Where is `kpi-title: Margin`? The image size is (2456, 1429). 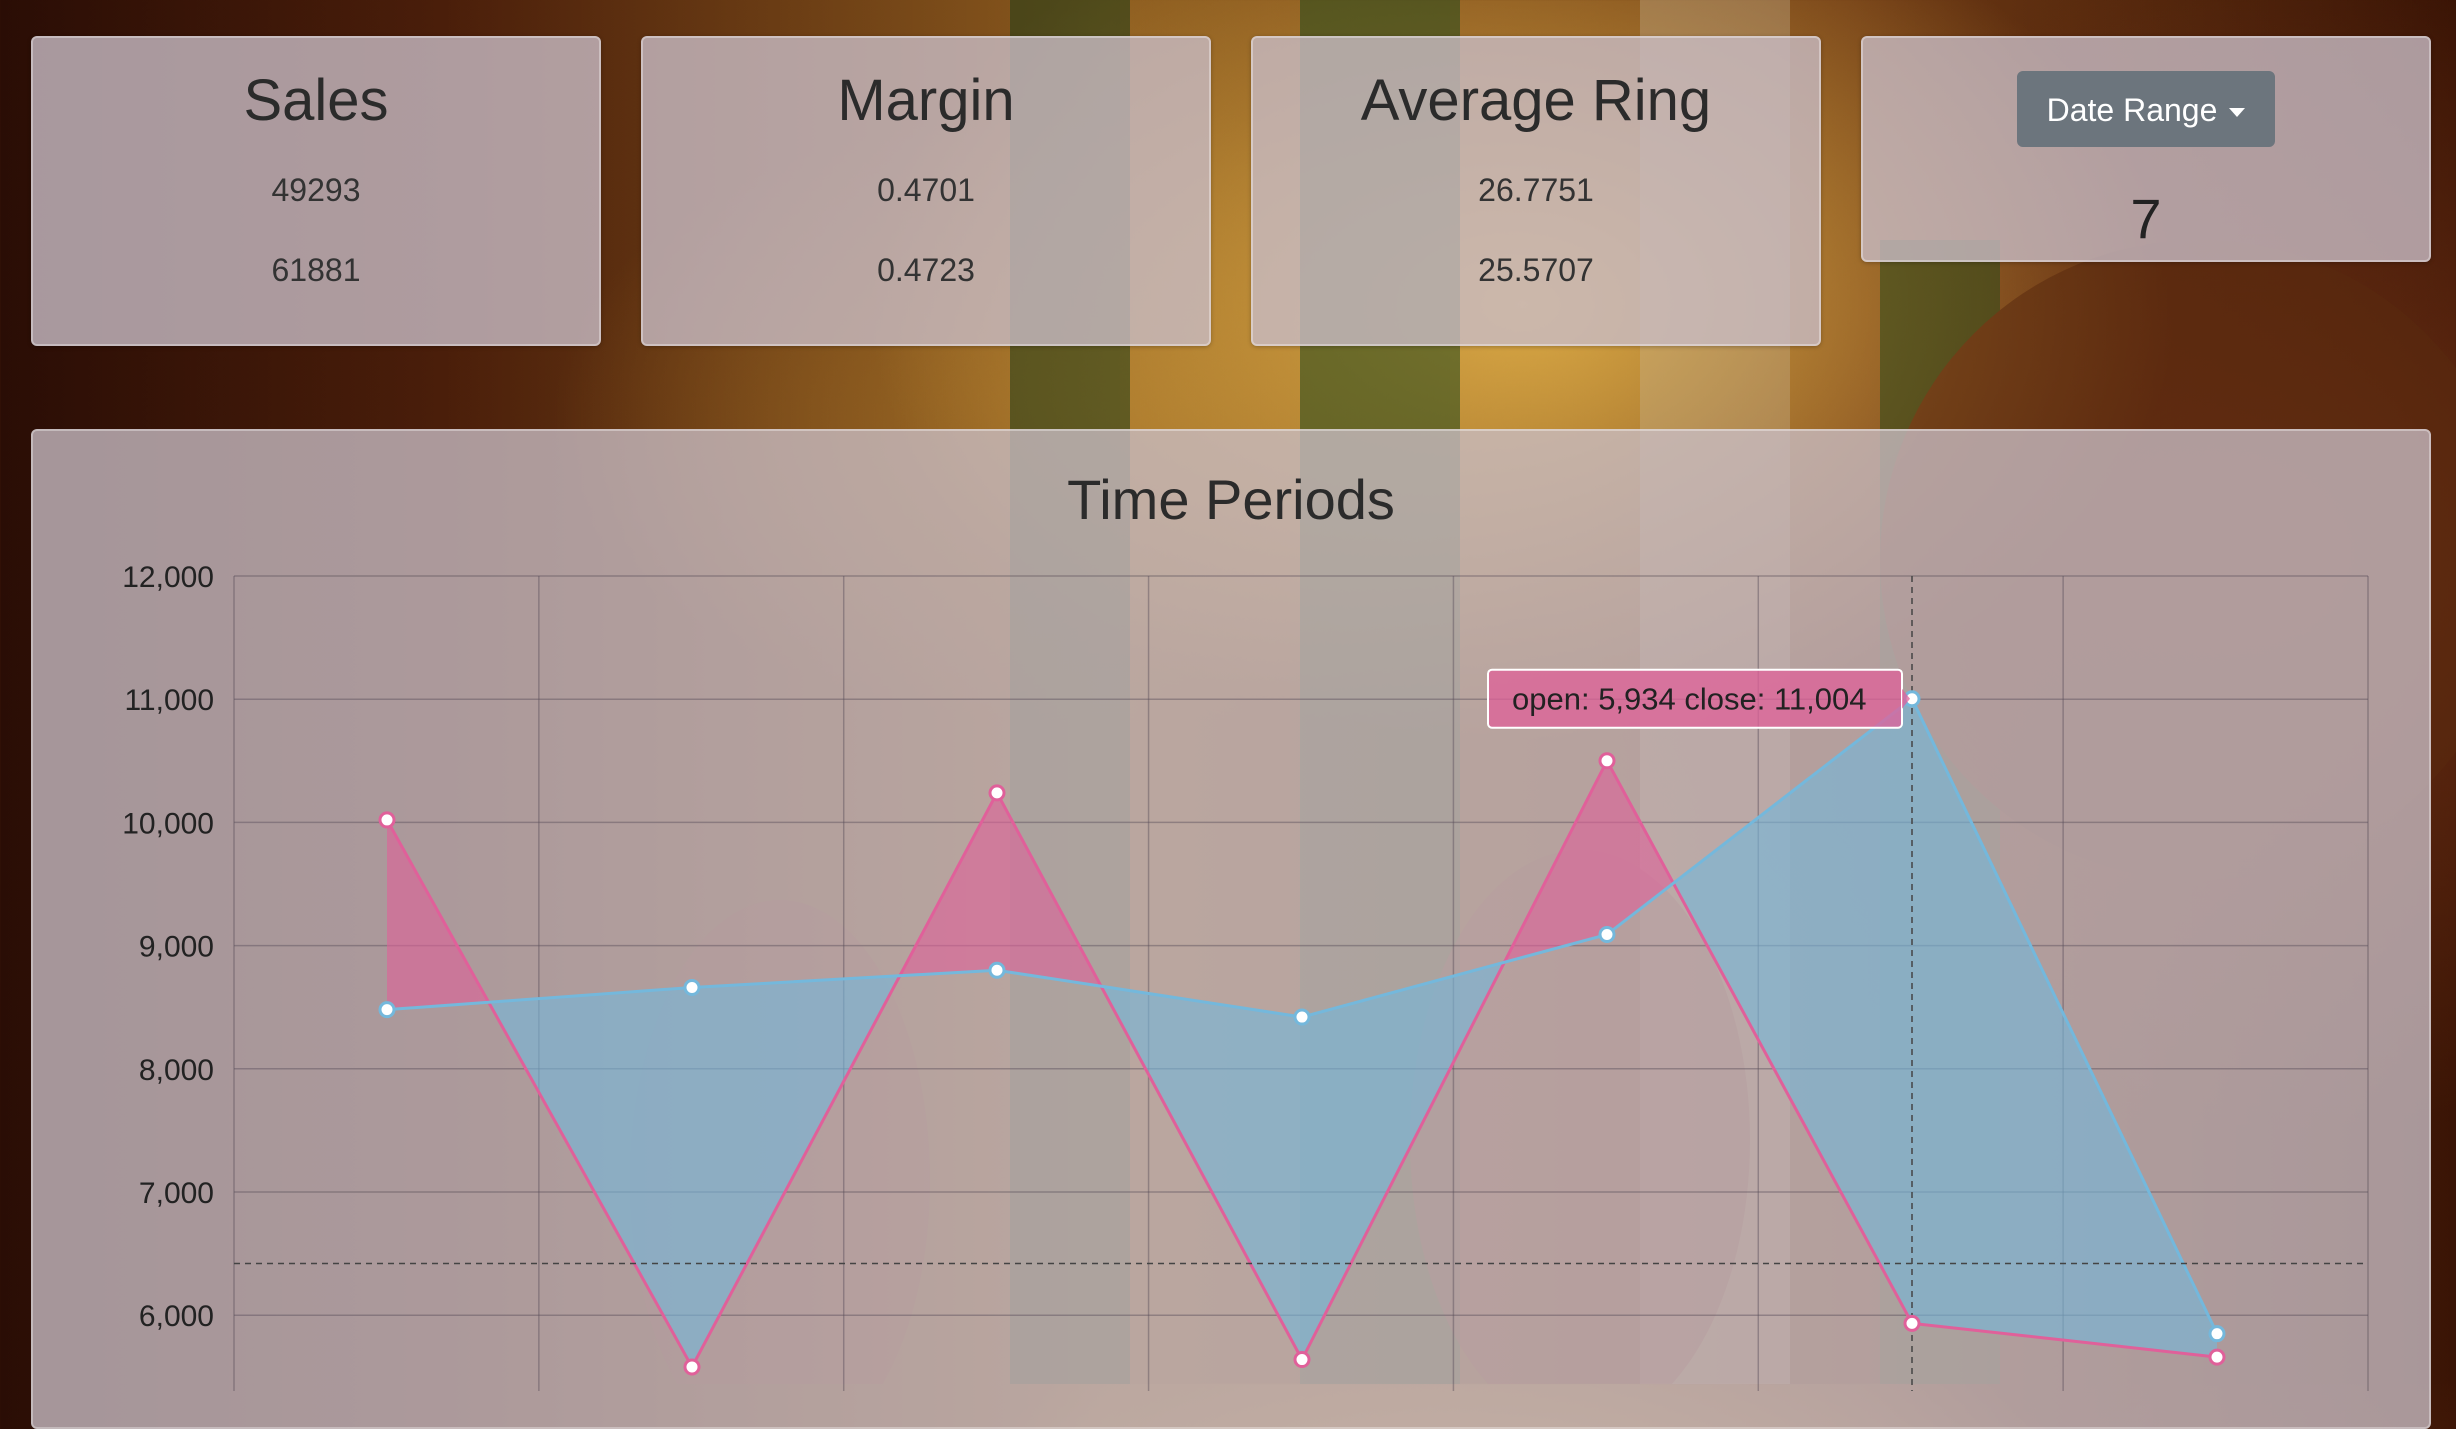 kpi-title: Margin is located at coordinates (926, 100).